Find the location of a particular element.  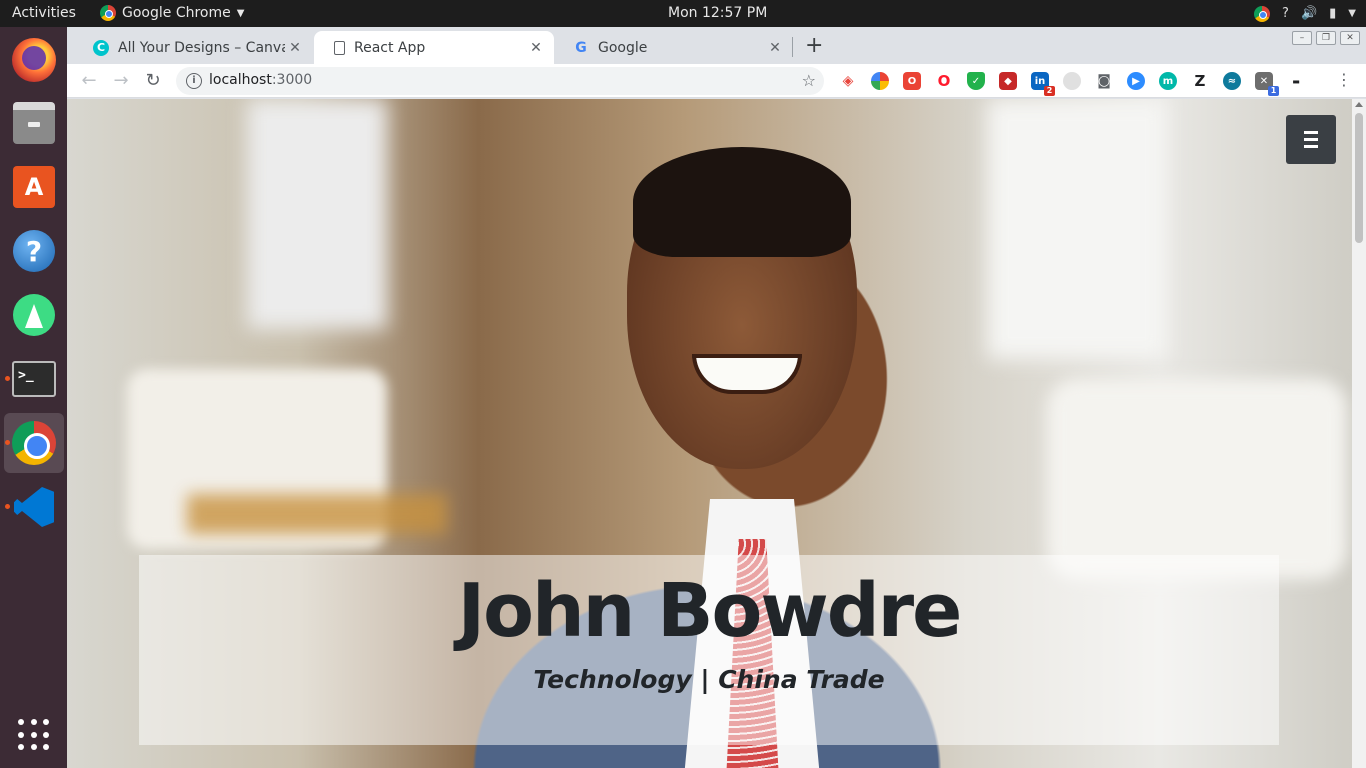

dock-item-help: ? is located at coordinates (34, 251).